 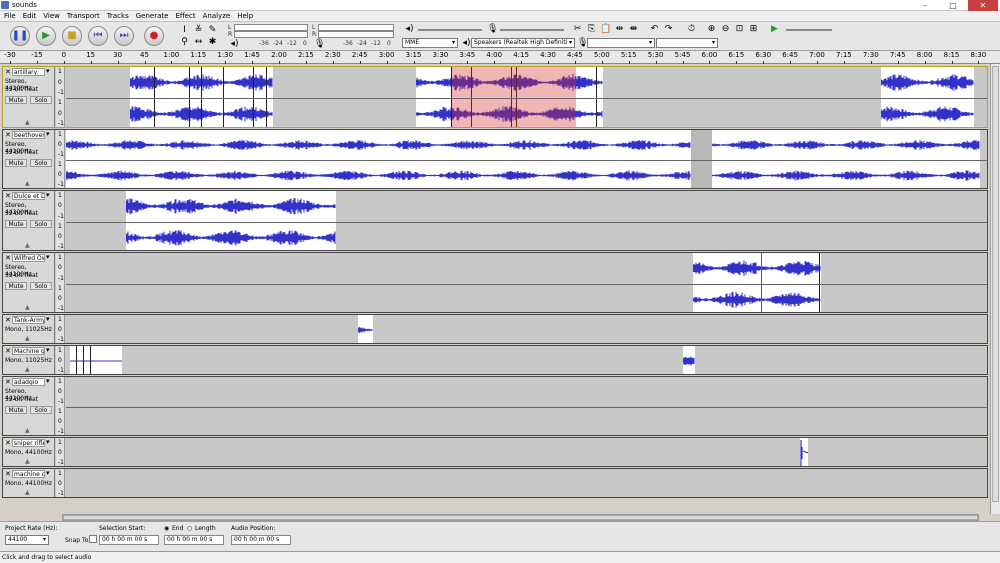 What do you see at coordinates (654, 29) in the screenshot?
I see `undo-icon: ↶` at bounding box center [654, 29].